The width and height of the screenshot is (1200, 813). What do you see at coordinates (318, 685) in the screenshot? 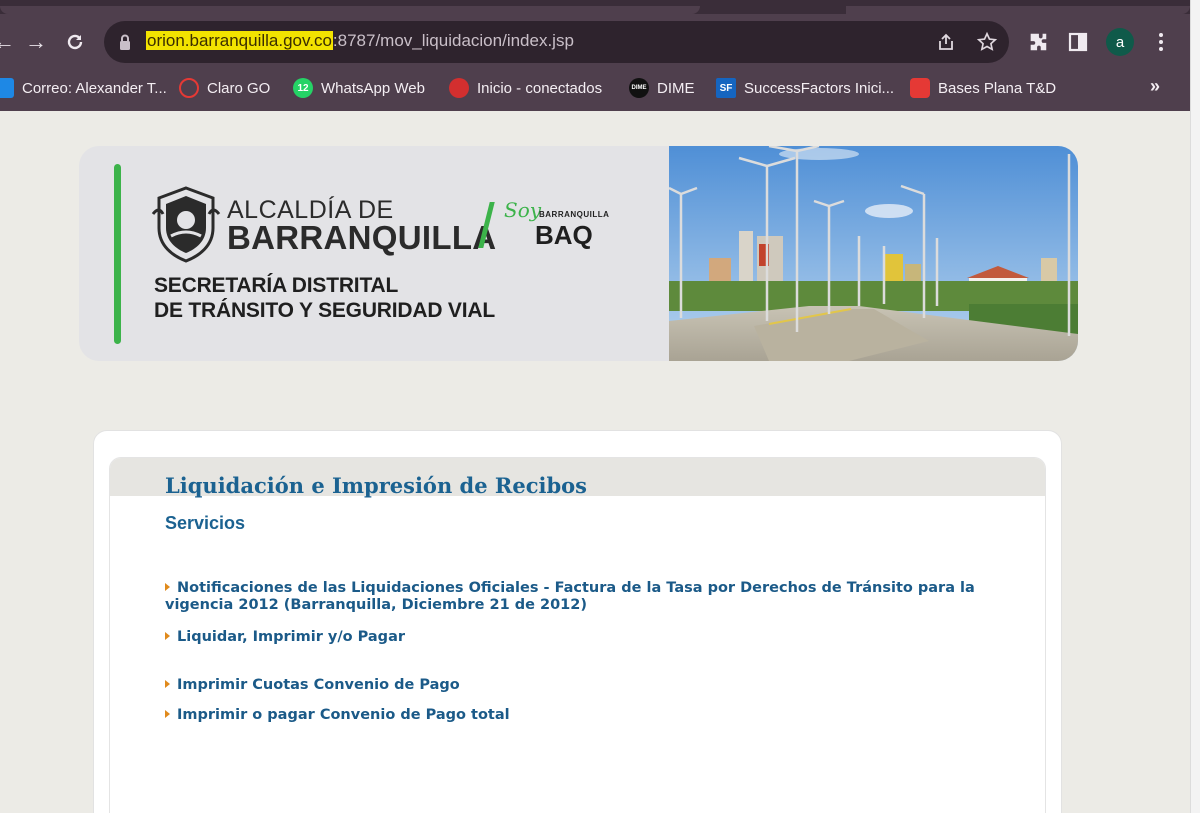
I see `link-text: Imprimir Cuotas Convenio de Pago` at bounding box center [318, 685].